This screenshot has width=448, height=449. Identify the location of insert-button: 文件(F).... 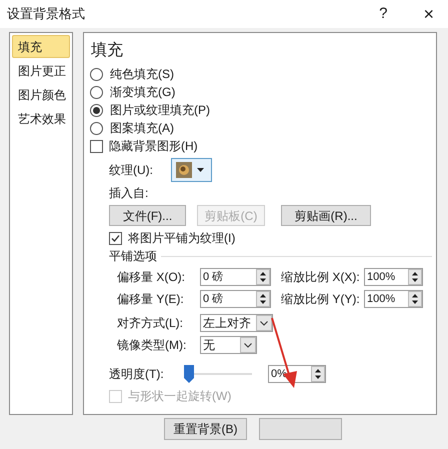
(147, 215).